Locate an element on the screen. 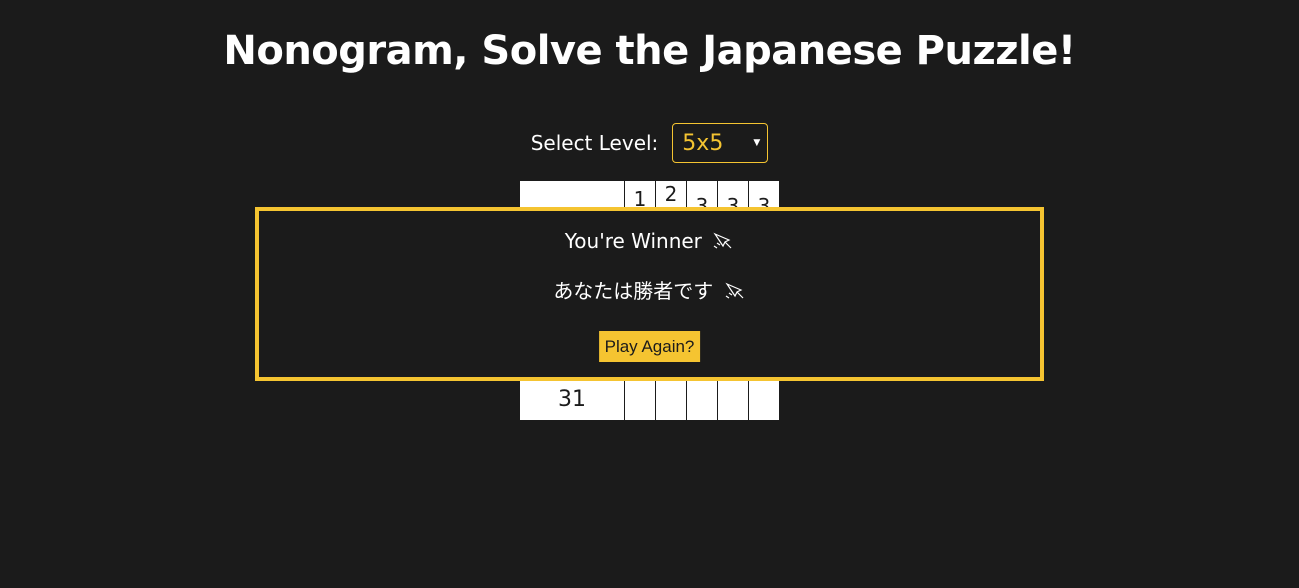  column-clue: 1 is located at coordinates (640, 195).